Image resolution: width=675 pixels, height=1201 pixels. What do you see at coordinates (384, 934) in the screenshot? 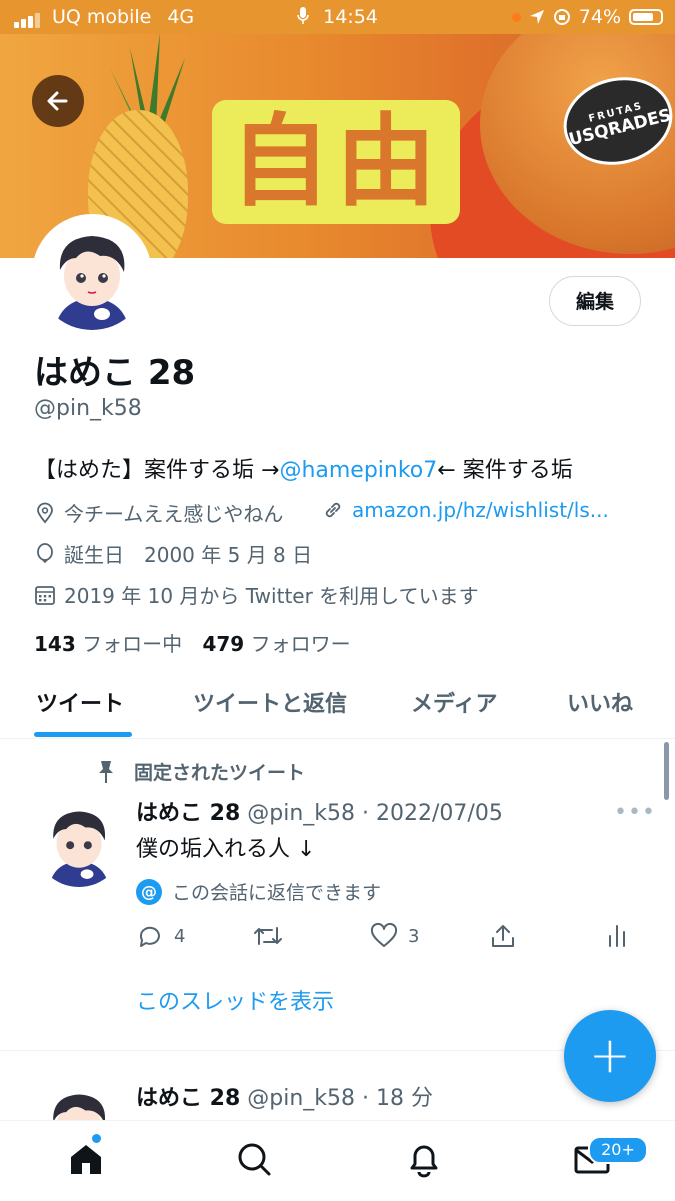
I see `heart-icon` at bounding box center [384, 934].